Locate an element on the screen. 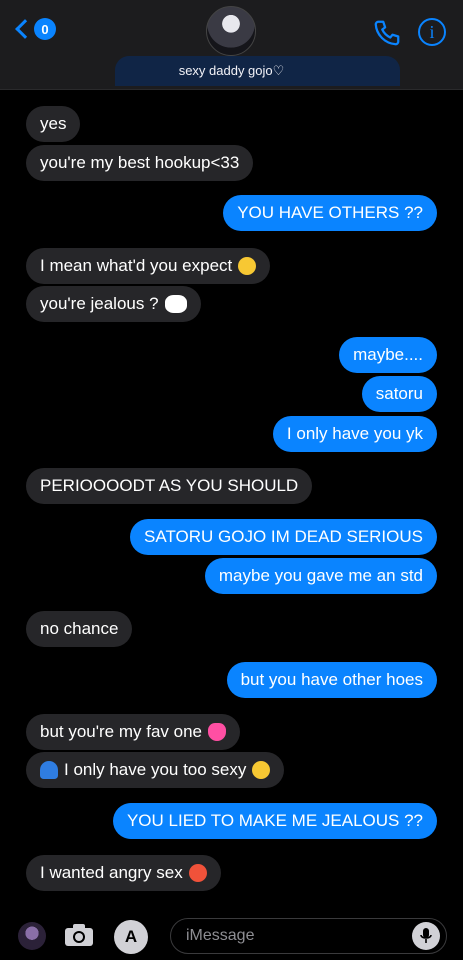  message-bubble: YOU LIED TO MAKE ME JEALOUS ?? is located at coordinates (274, 821).